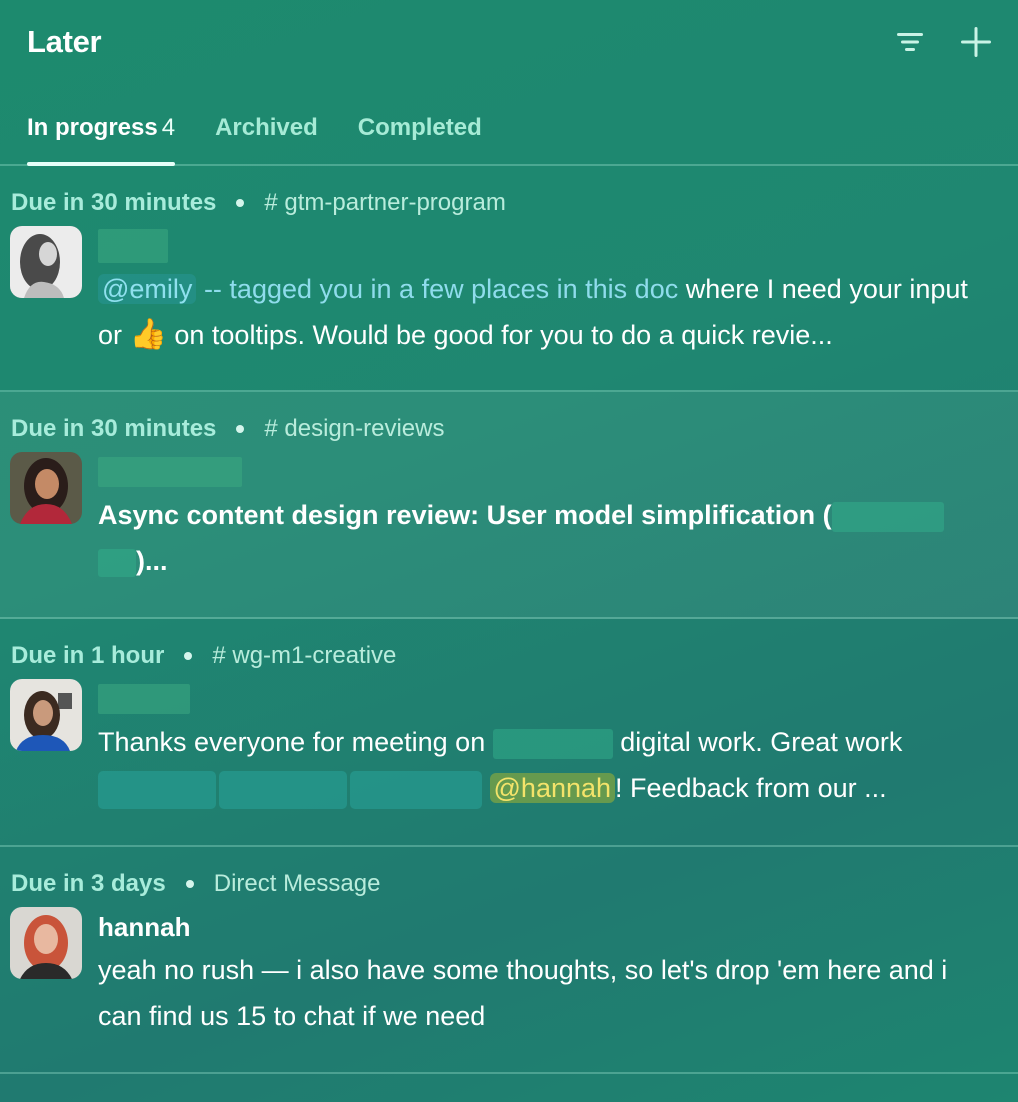 The height and width of the screenshot is (1102, 1018). I want to click on channel-name: # gtm-partner-program, so click(384, 203).